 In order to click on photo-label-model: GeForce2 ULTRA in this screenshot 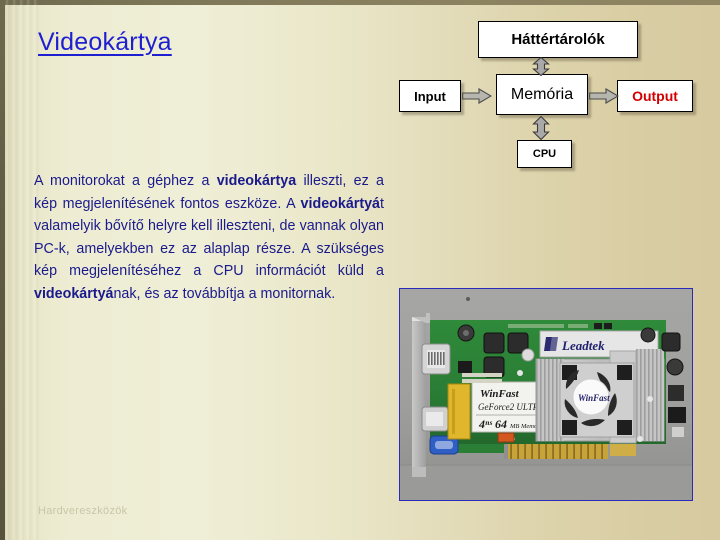, I will do `click(511, 407)`.